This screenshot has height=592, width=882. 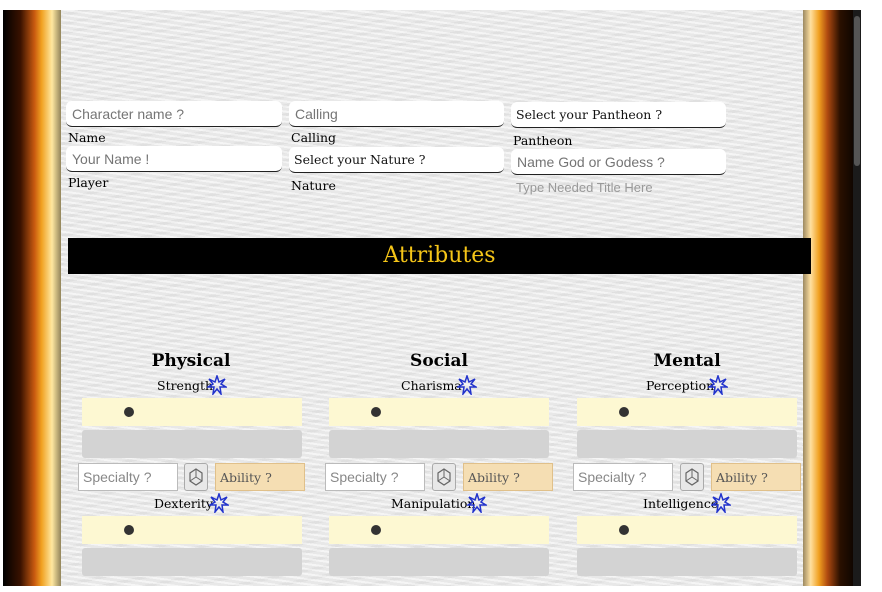 I want to click on nature-select: Select your Nature ?, so click(x=396, y=160).